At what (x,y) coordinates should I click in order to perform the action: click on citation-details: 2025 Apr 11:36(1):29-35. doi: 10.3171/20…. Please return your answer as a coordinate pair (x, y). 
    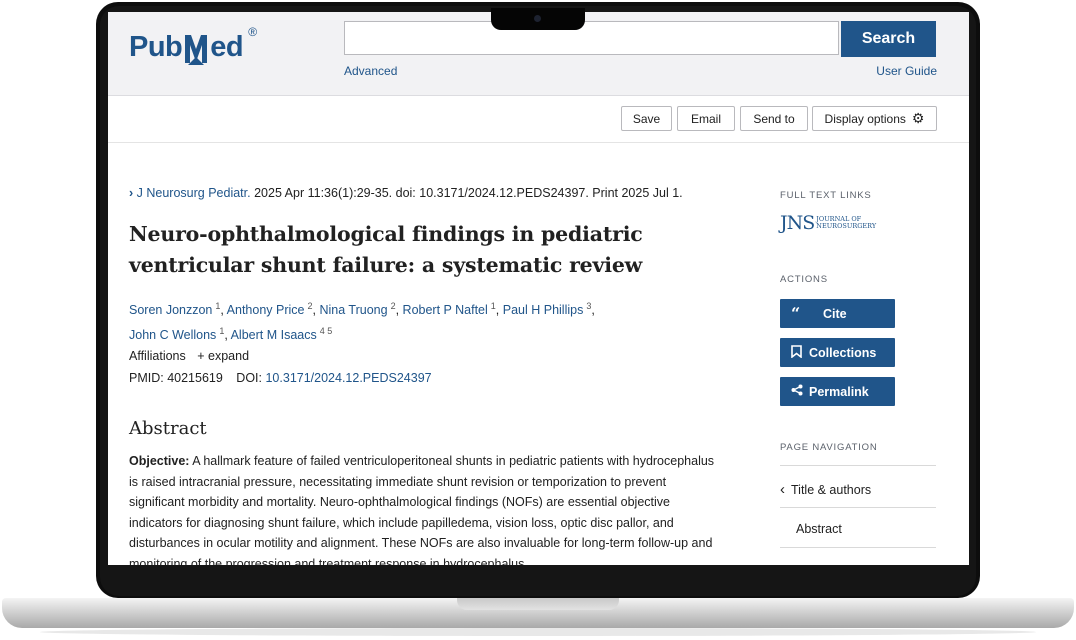
    Looking at the image, I should click on (466, 193).